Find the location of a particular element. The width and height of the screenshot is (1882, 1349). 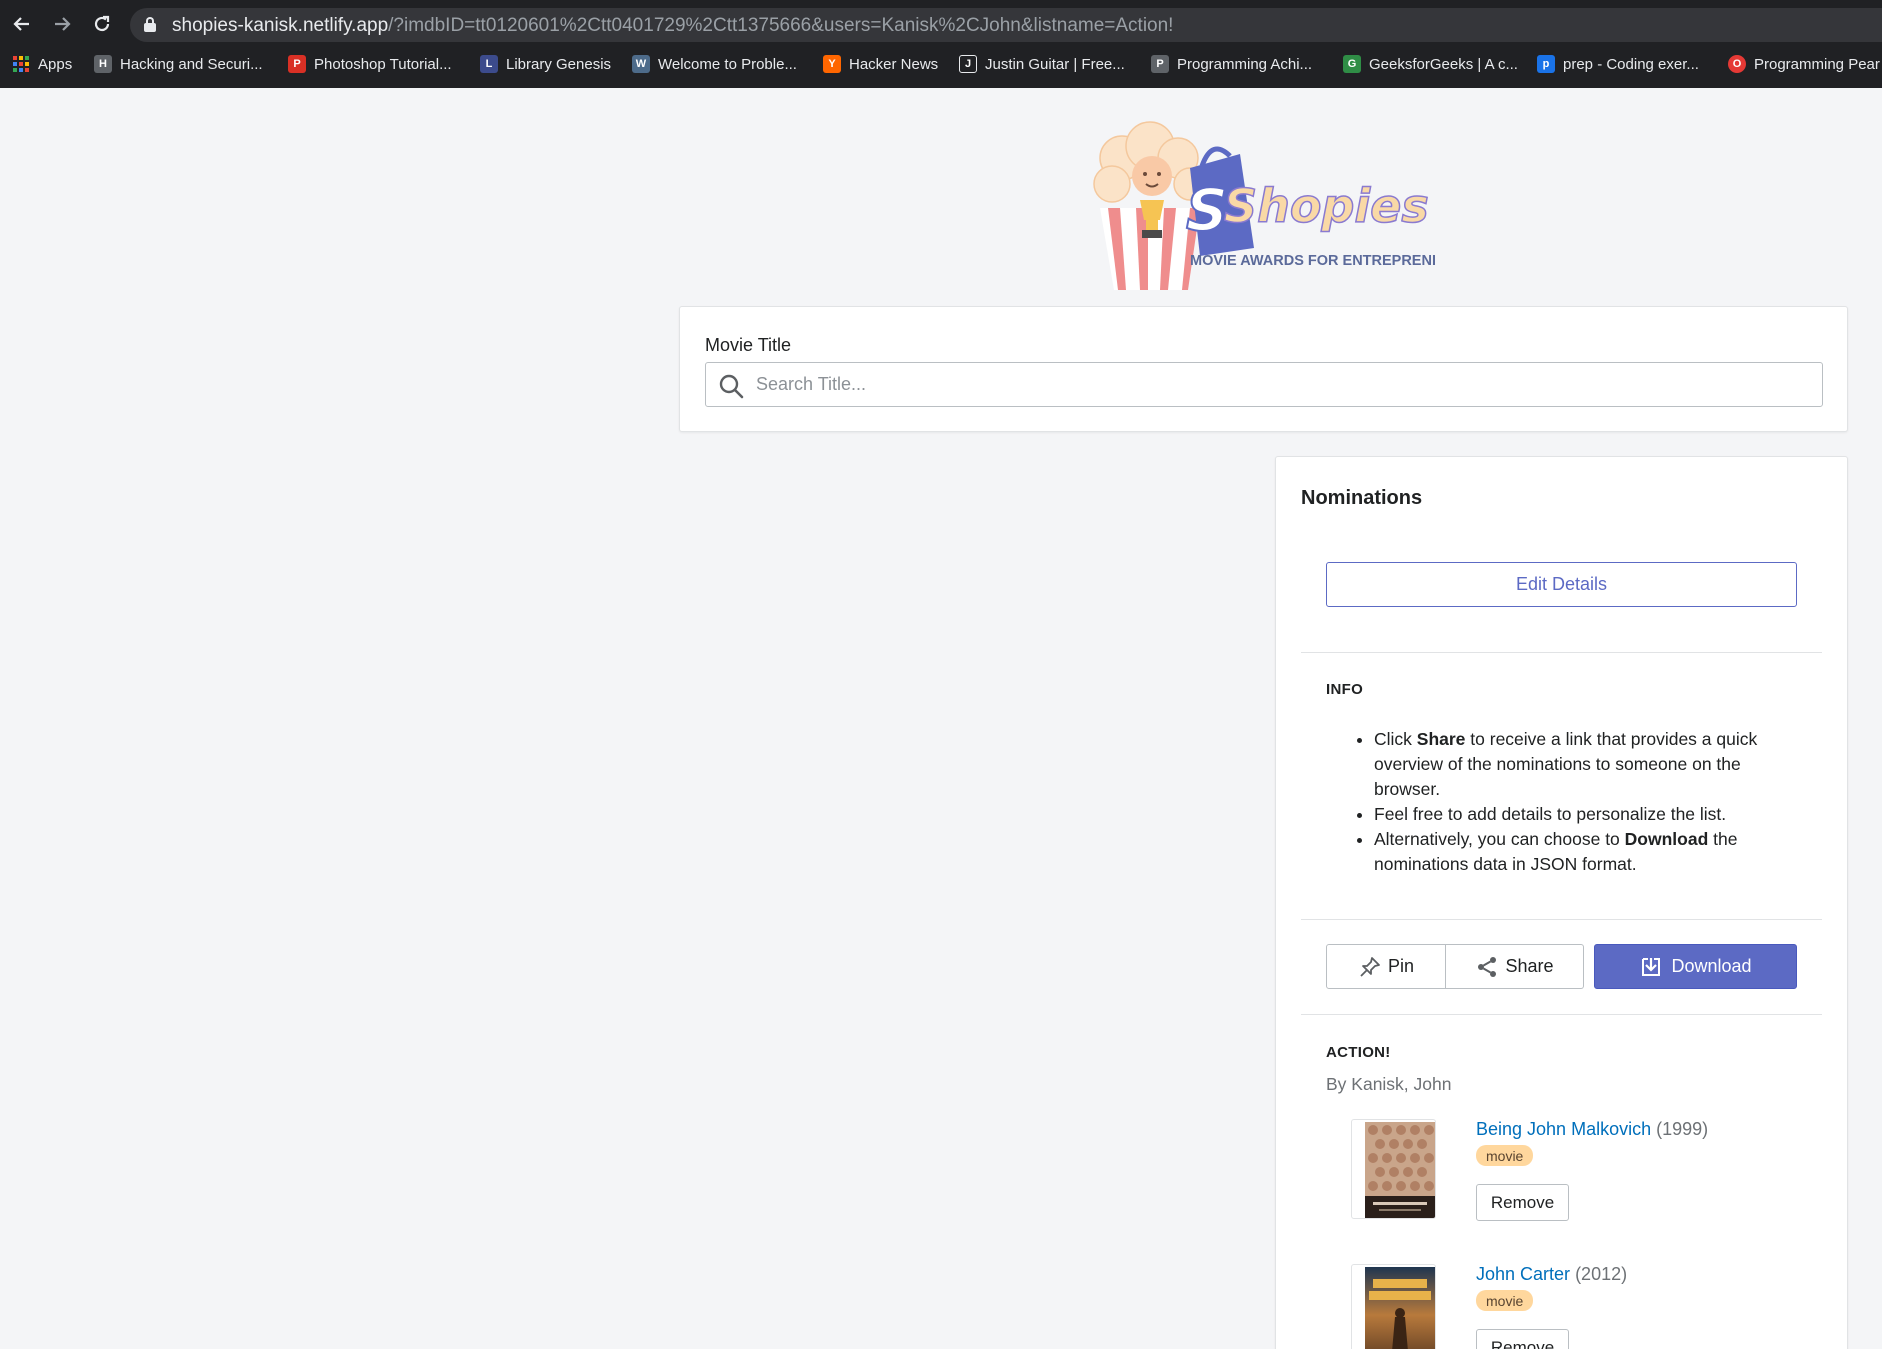

favicon-icon: H is located at coordinates (103, 64).